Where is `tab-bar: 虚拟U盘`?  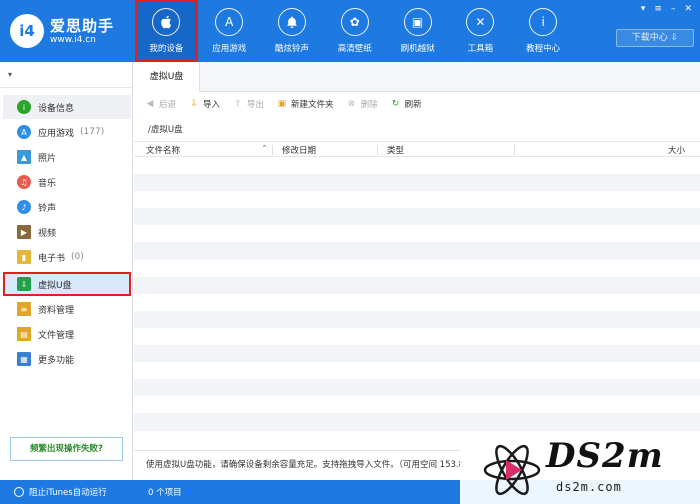 tab-bar: 虚拟U盘 is located at coordinates (417, 77).